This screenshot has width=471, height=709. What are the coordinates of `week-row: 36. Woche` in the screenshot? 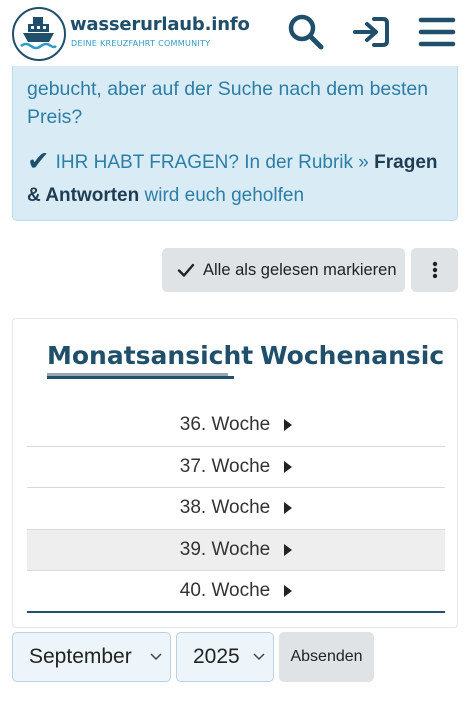 It's located at (236, 426).